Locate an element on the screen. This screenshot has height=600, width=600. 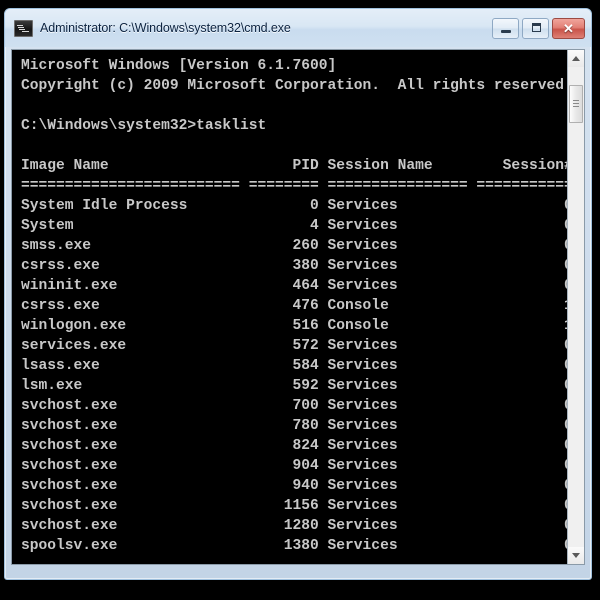
maximize-icon is located at coordinates (536, 27).